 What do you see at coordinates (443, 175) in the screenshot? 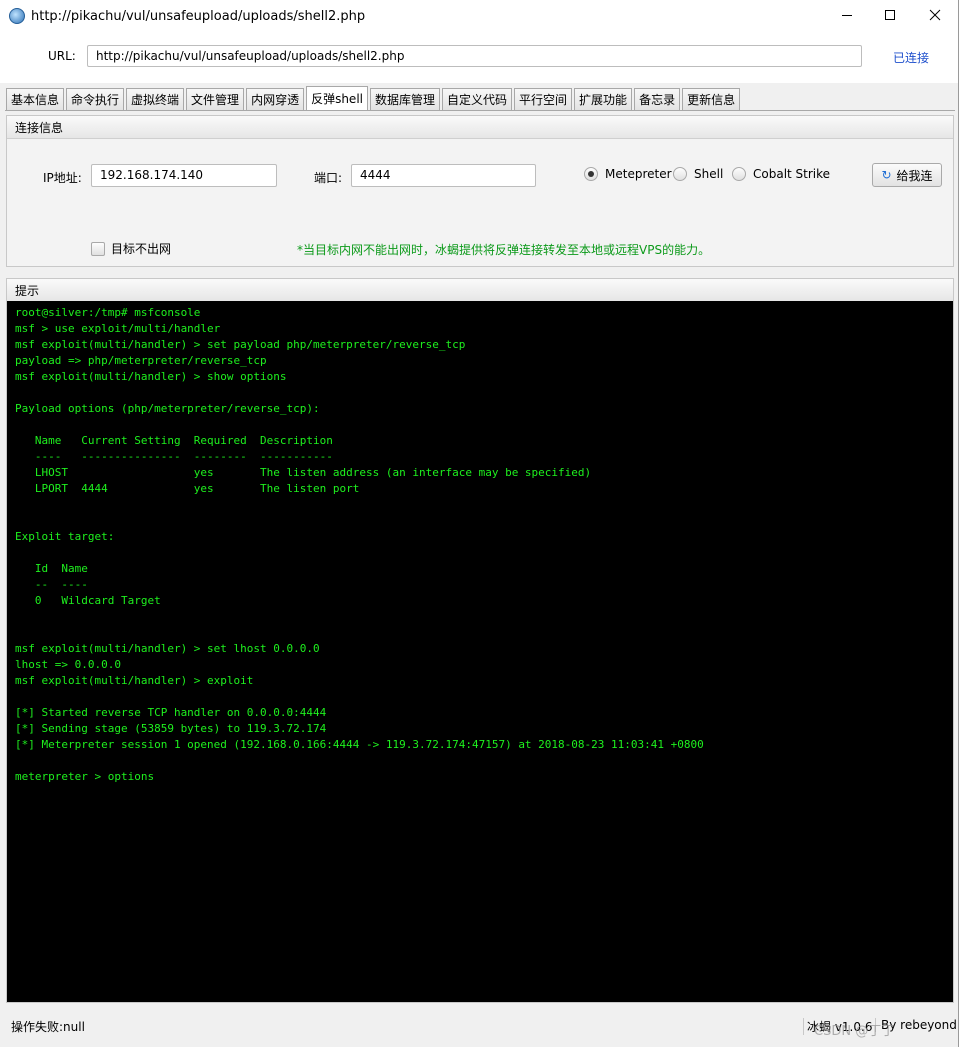
I see `port-input: 4444` at bounding box center [443, 175].